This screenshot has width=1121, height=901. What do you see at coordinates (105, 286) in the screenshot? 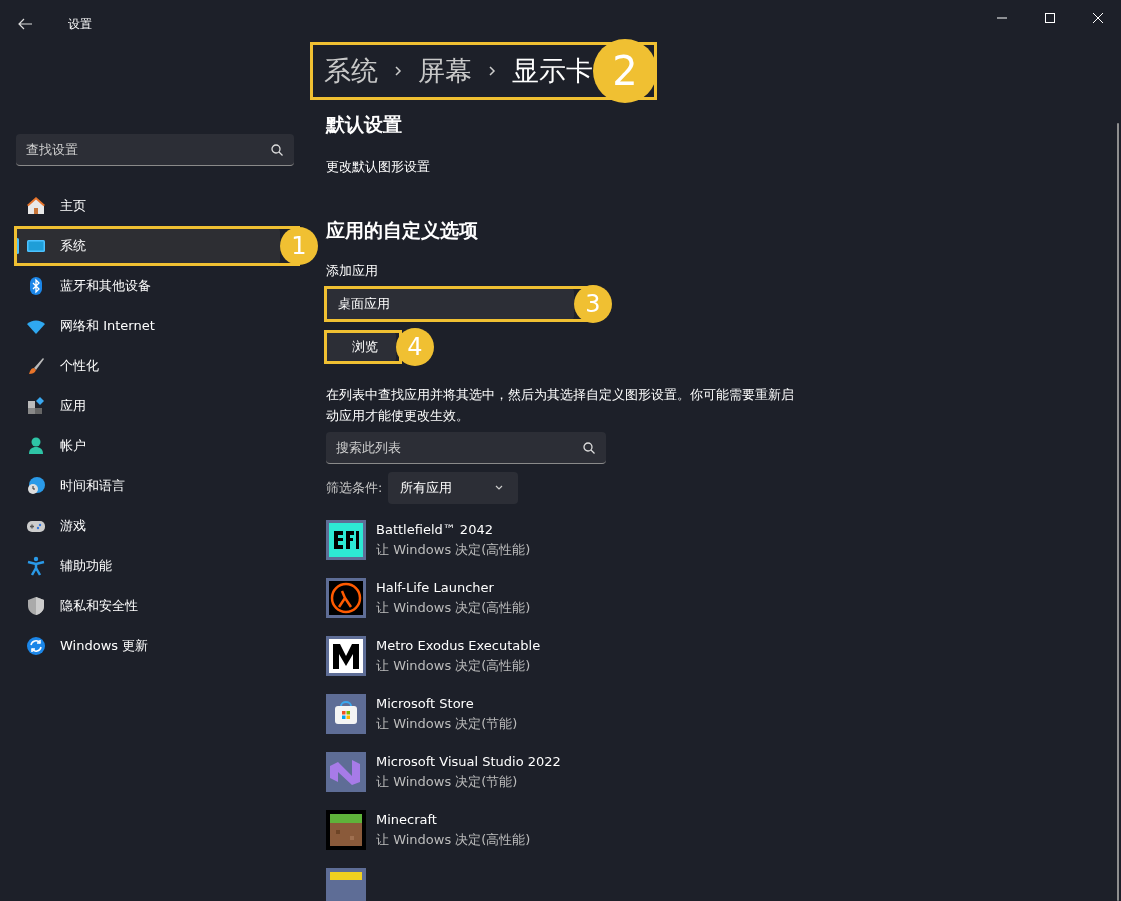
I see `nav-label: 蓝牙和其他设备` at bounding box center [105, 286].